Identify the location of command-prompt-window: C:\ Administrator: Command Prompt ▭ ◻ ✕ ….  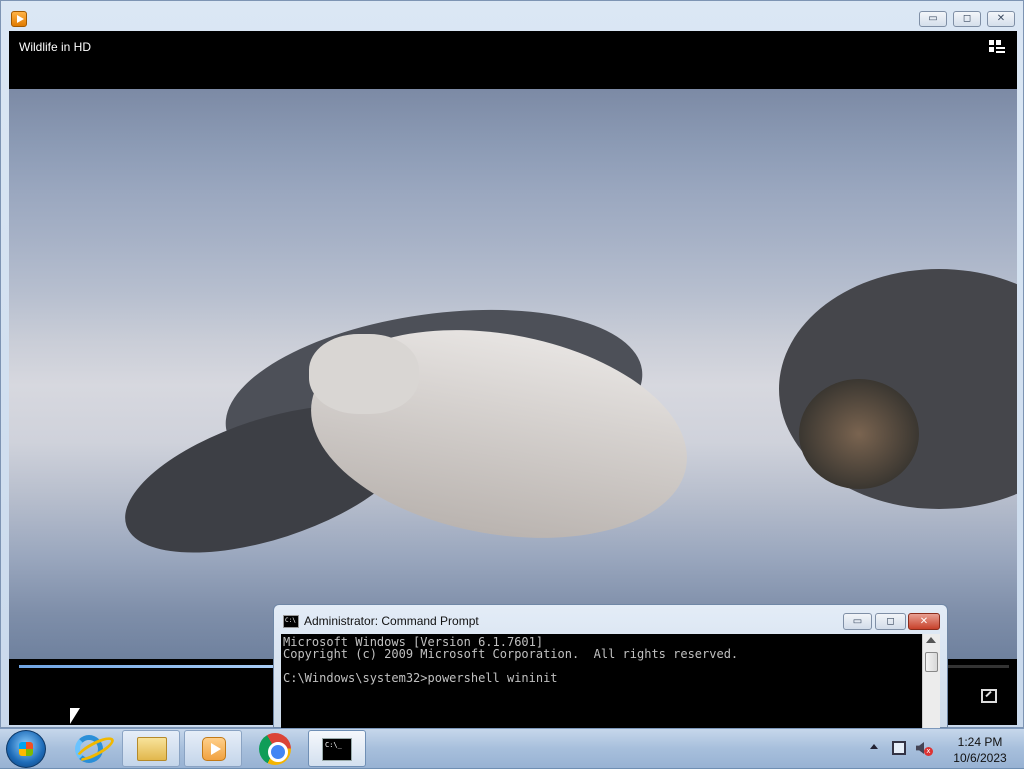
(610, 666).